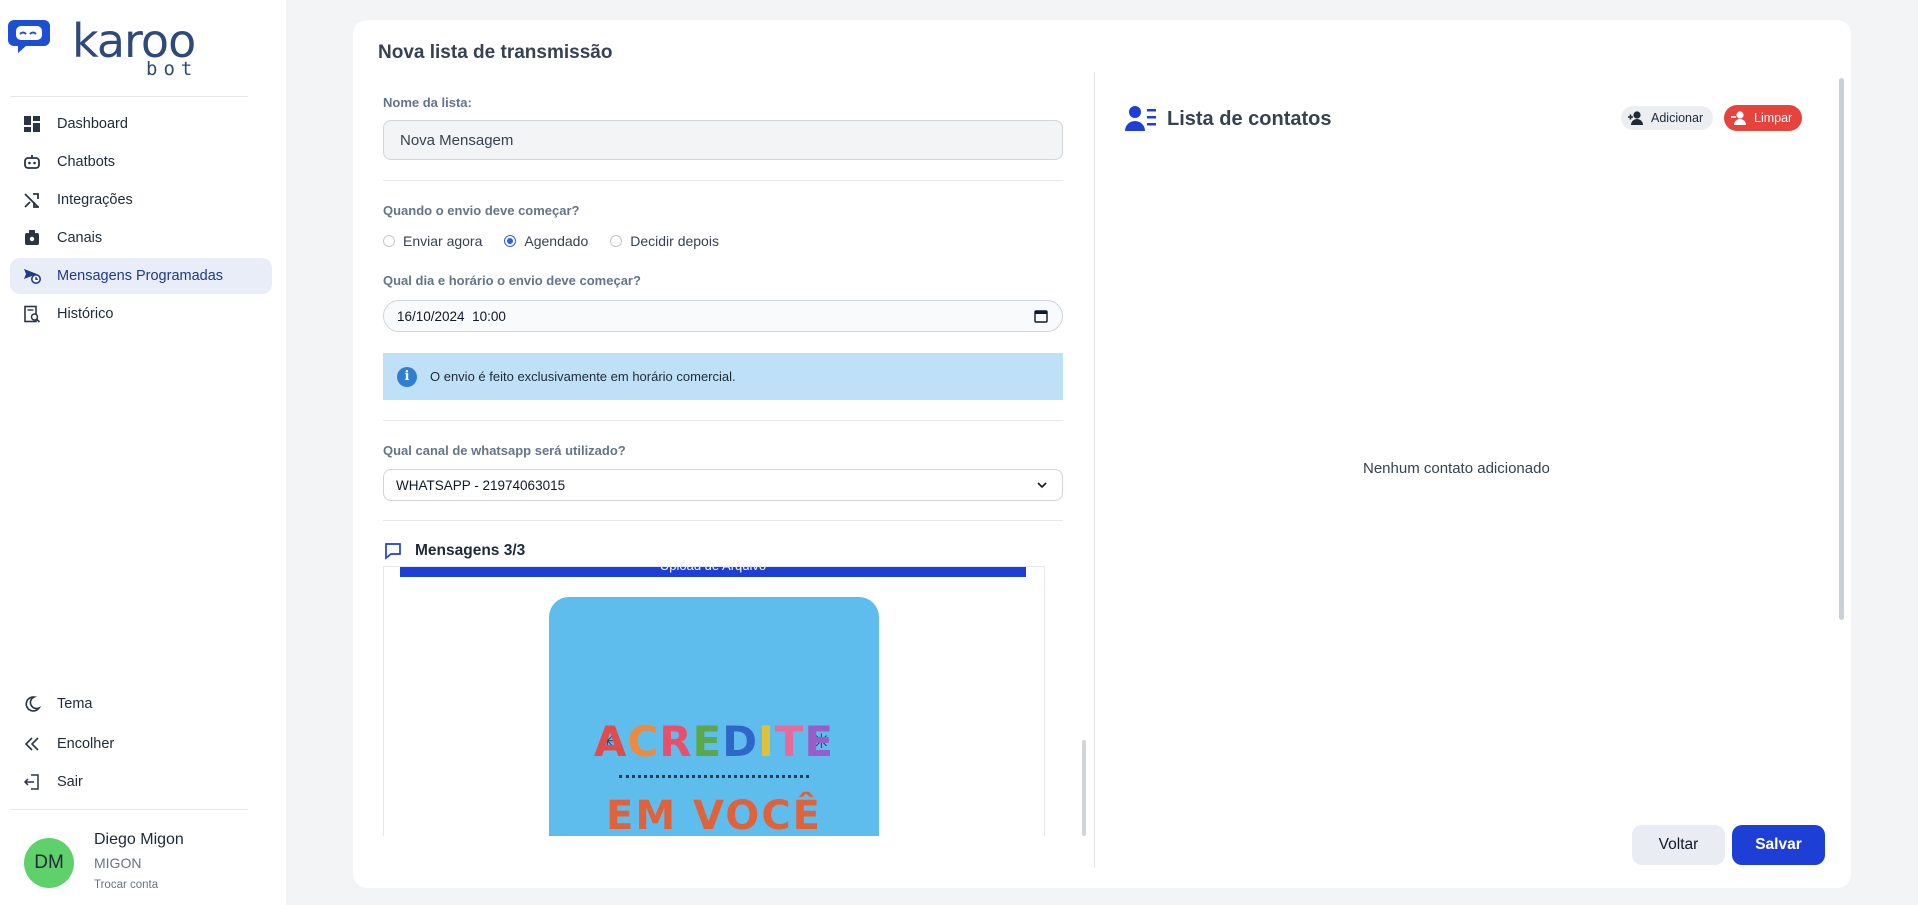 This screenshot has height=905, width=1918. Describe the element at coordinates (32, 124) in the screenshot. I see `dashboard-icon` at that location.